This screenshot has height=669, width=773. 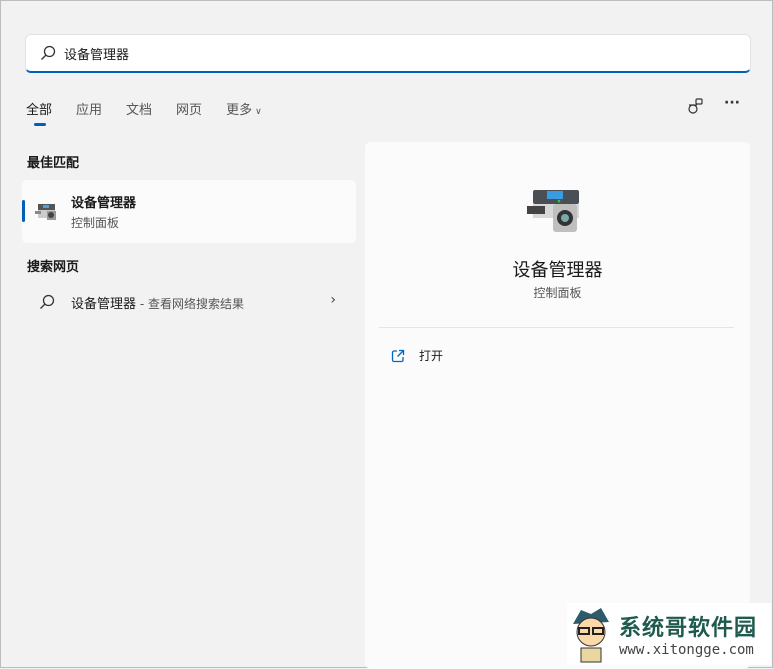 I want to click on device-manager-large-icon, so click(x=553, y=211).